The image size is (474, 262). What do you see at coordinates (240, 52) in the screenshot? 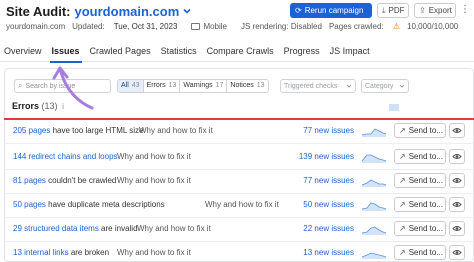
I see `tab-compare-crawls: Compare Crawls` at bounding box center [240, 52].